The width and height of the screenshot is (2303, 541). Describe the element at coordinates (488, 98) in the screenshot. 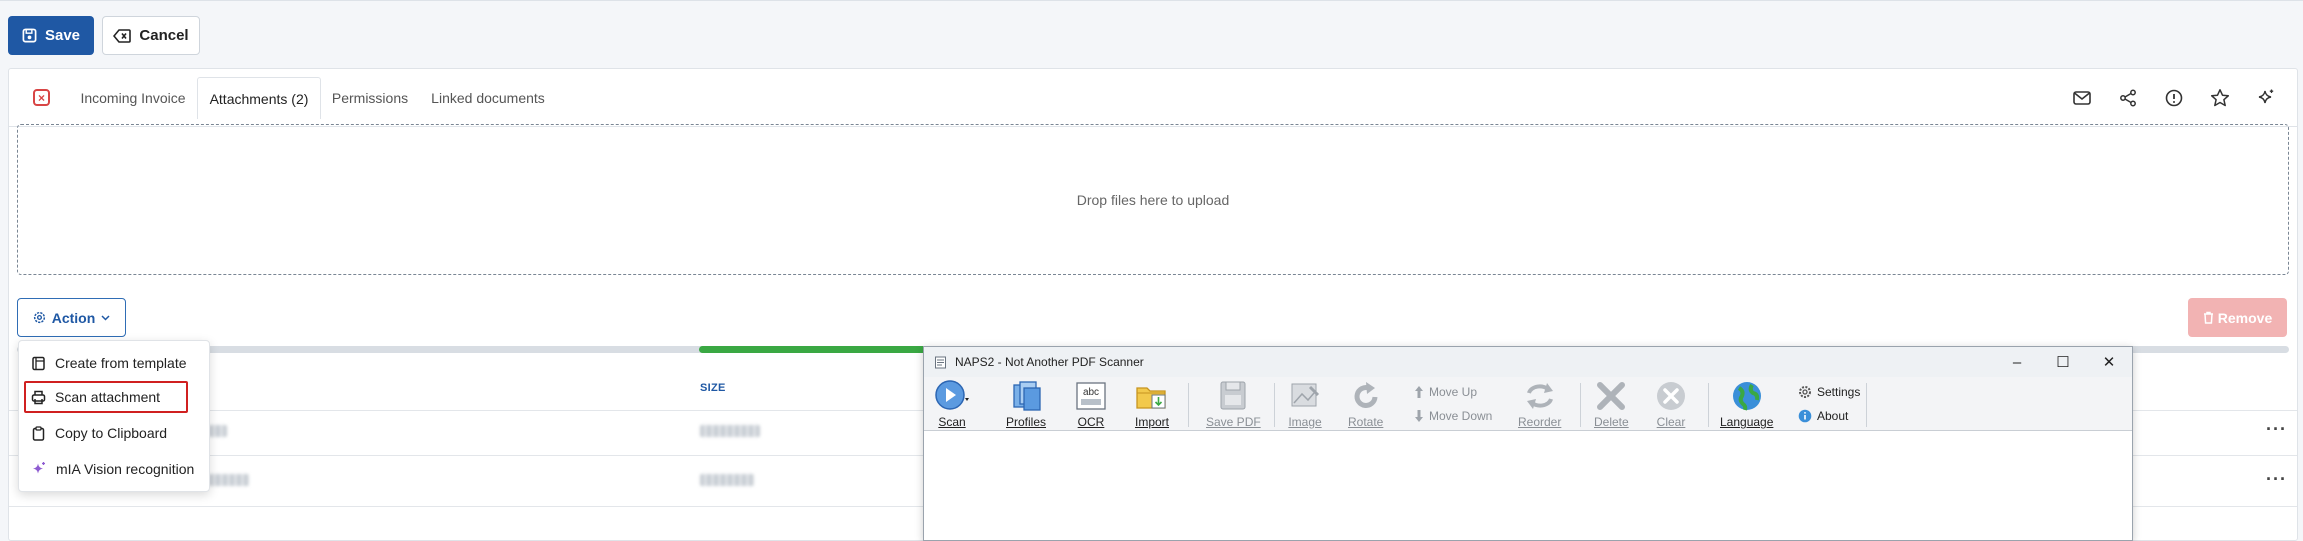

I see `tab-linked-documents: Linked documents` at that location.